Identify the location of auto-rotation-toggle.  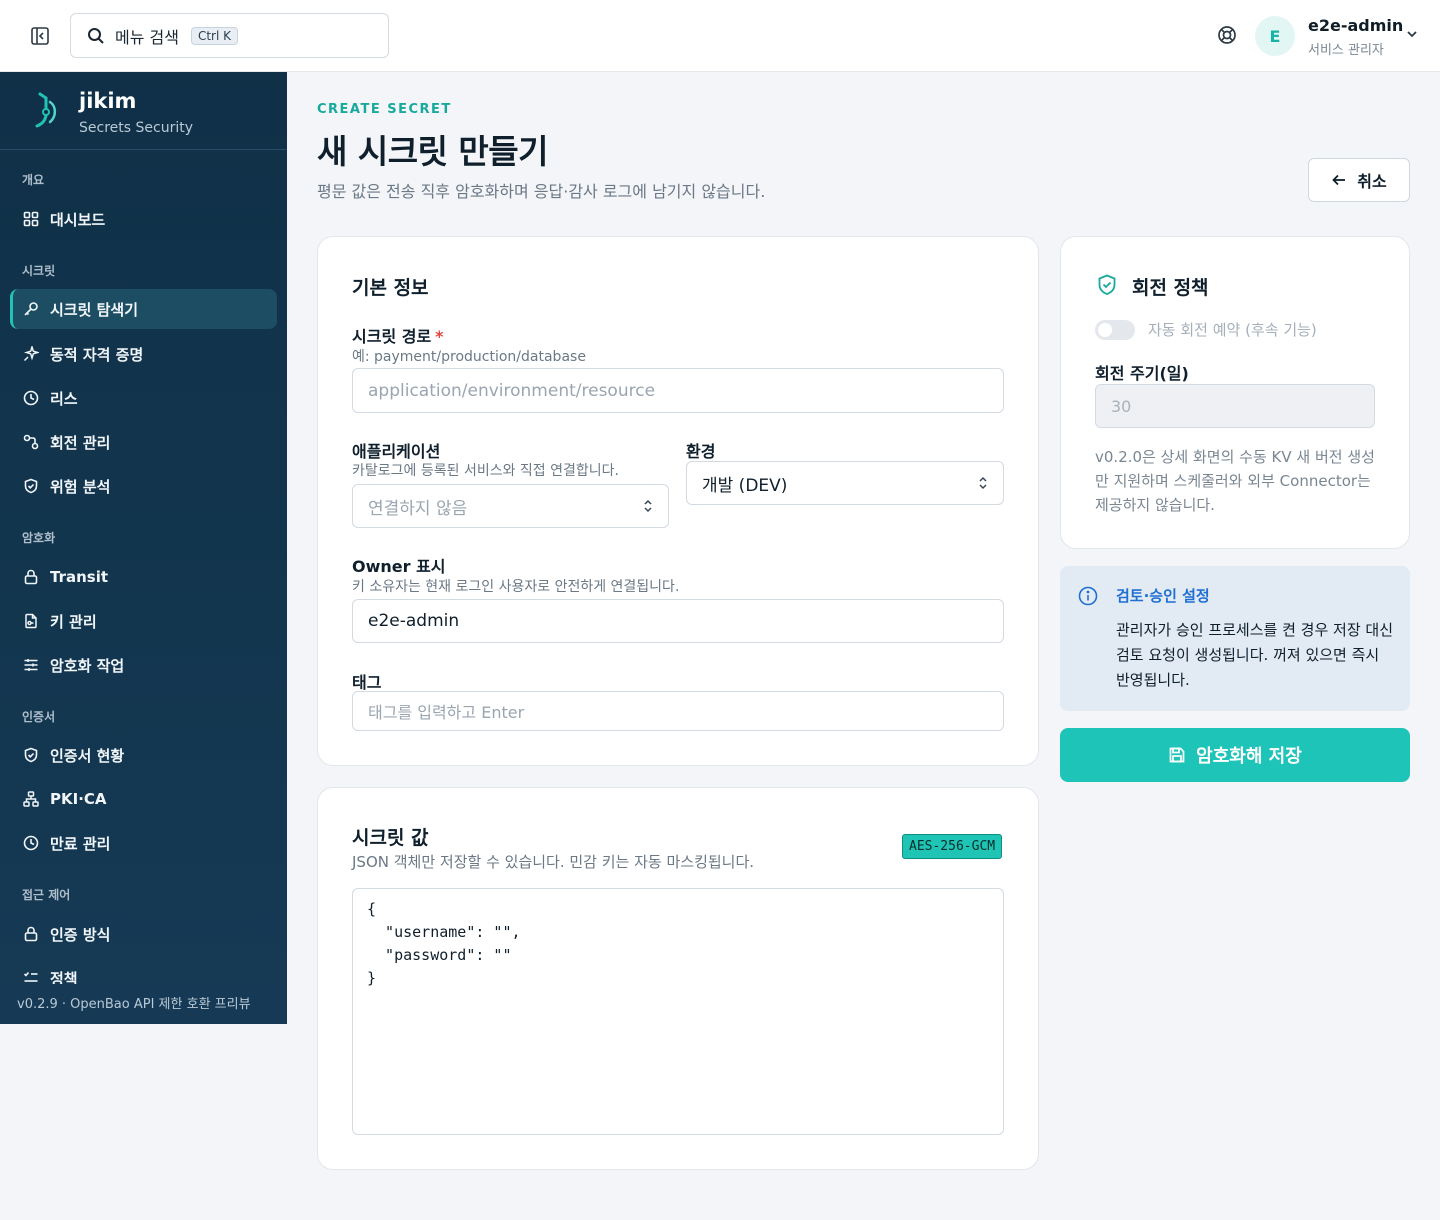
(1115, 330).